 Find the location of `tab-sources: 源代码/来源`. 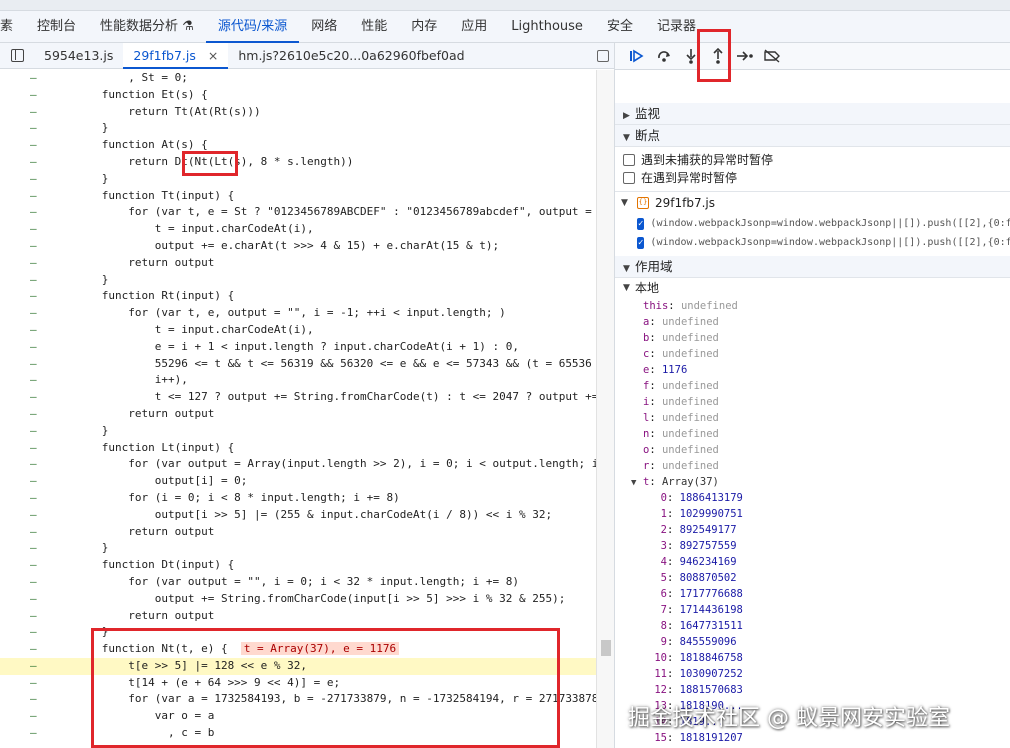

tab-sources: 源代码/来源 is located at coordinates (252, 27).